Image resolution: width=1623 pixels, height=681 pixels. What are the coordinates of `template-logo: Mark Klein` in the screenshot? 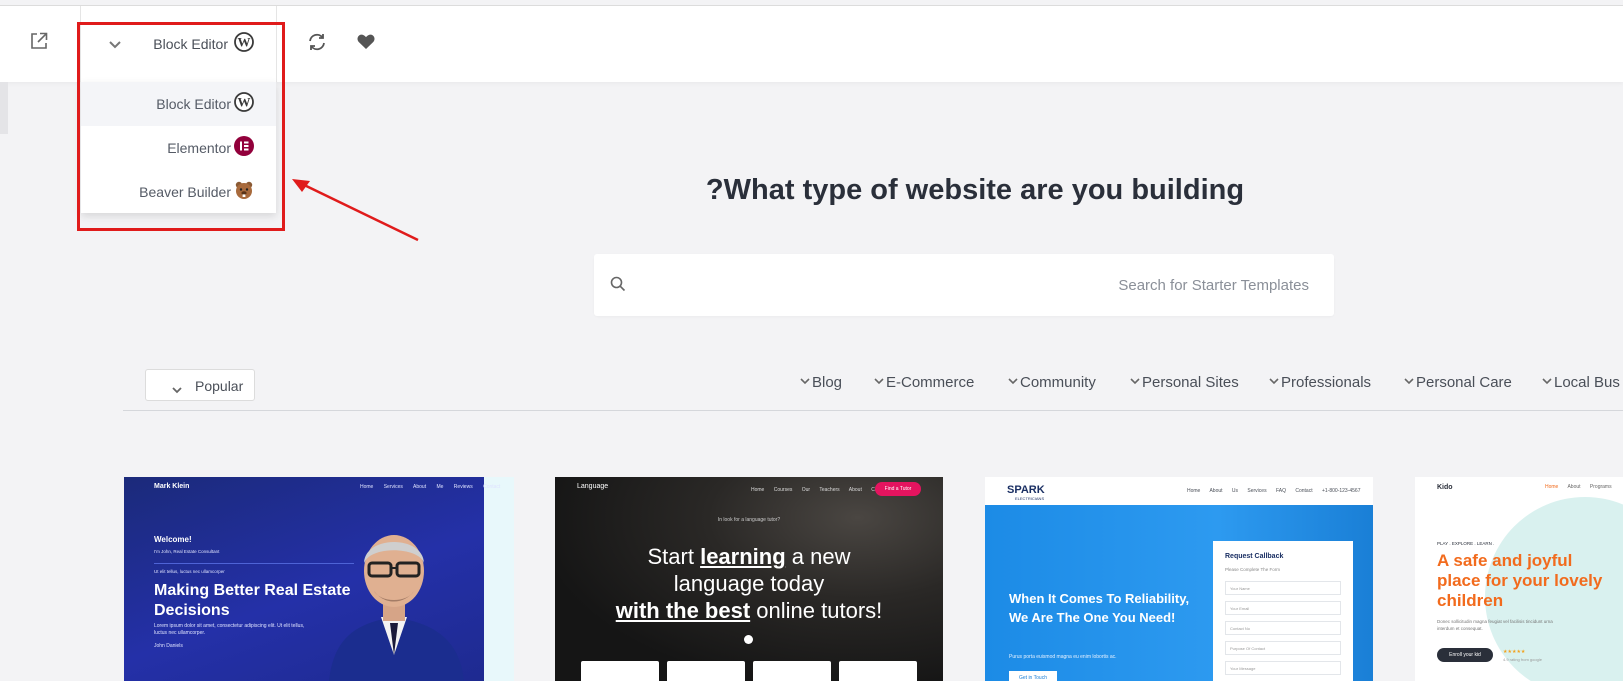 It's located at (172, 486).